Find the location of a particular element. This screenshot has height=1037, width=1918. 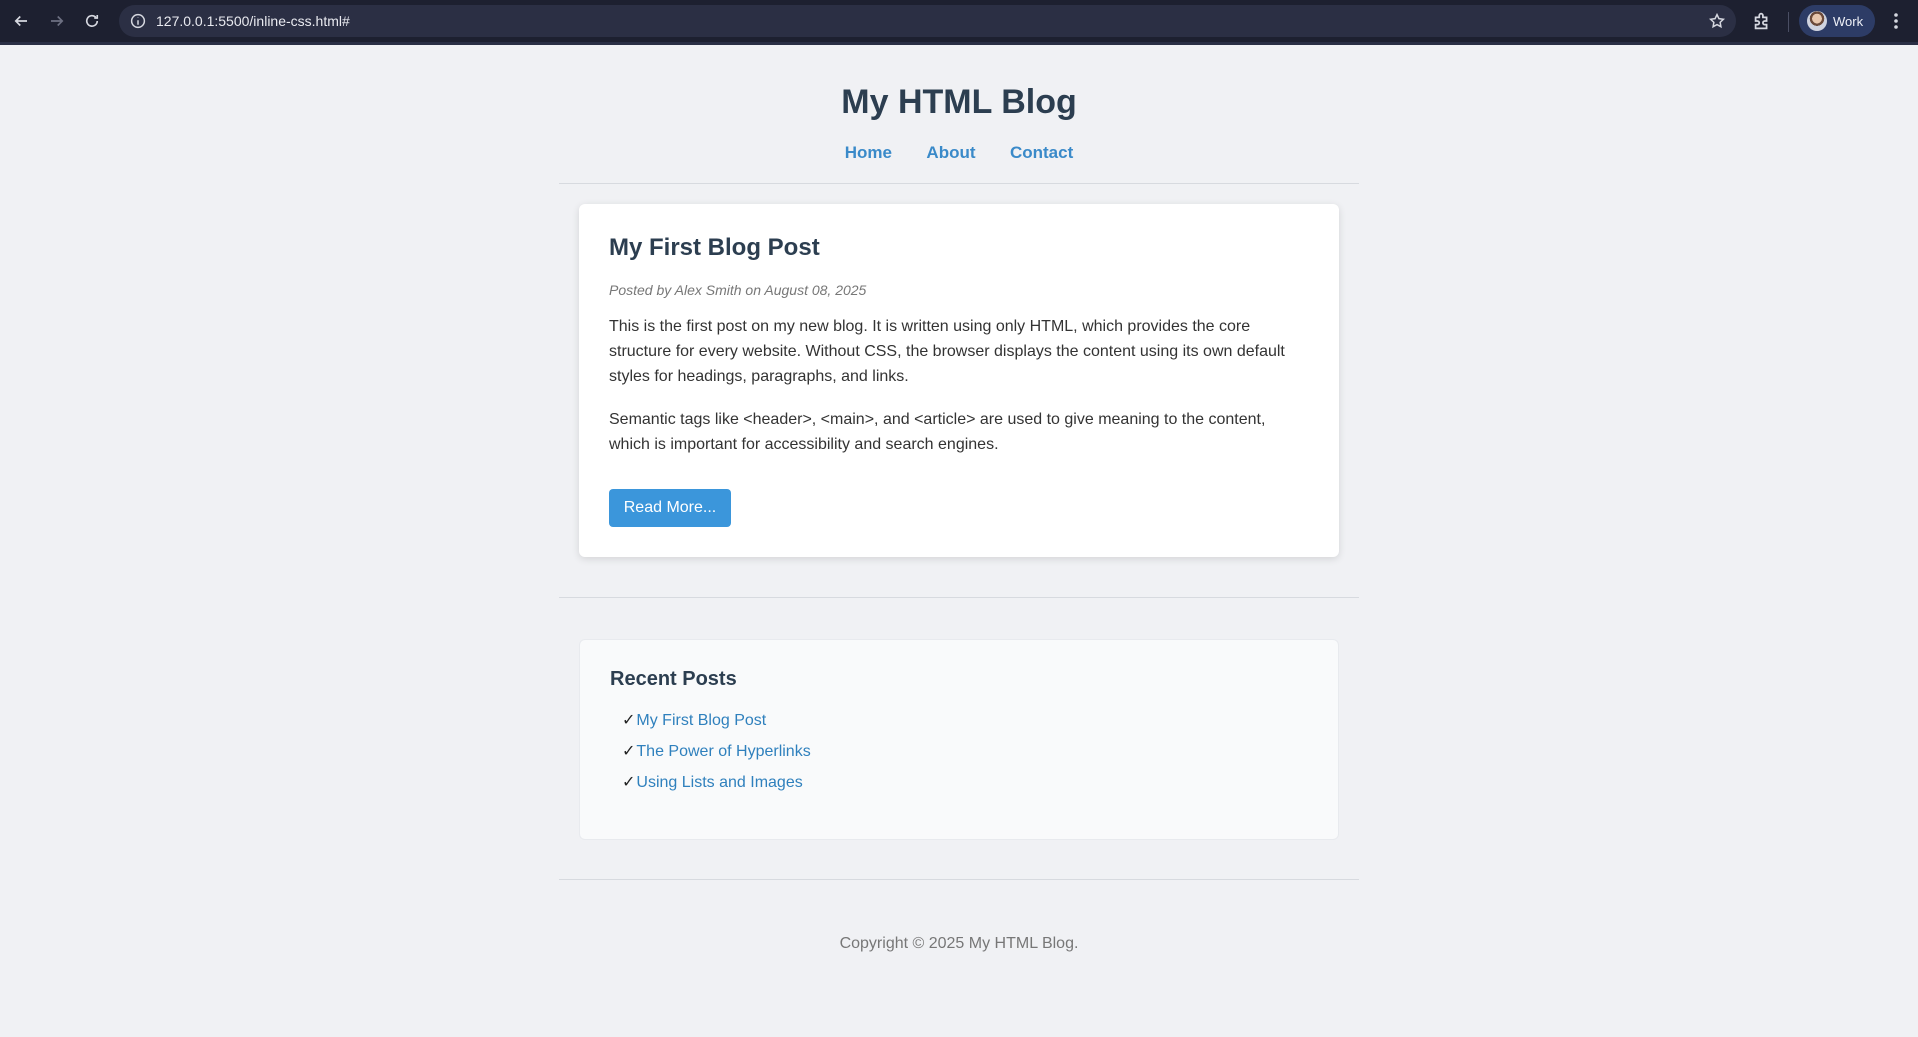

content-divider is located at coordinates (959, 597).